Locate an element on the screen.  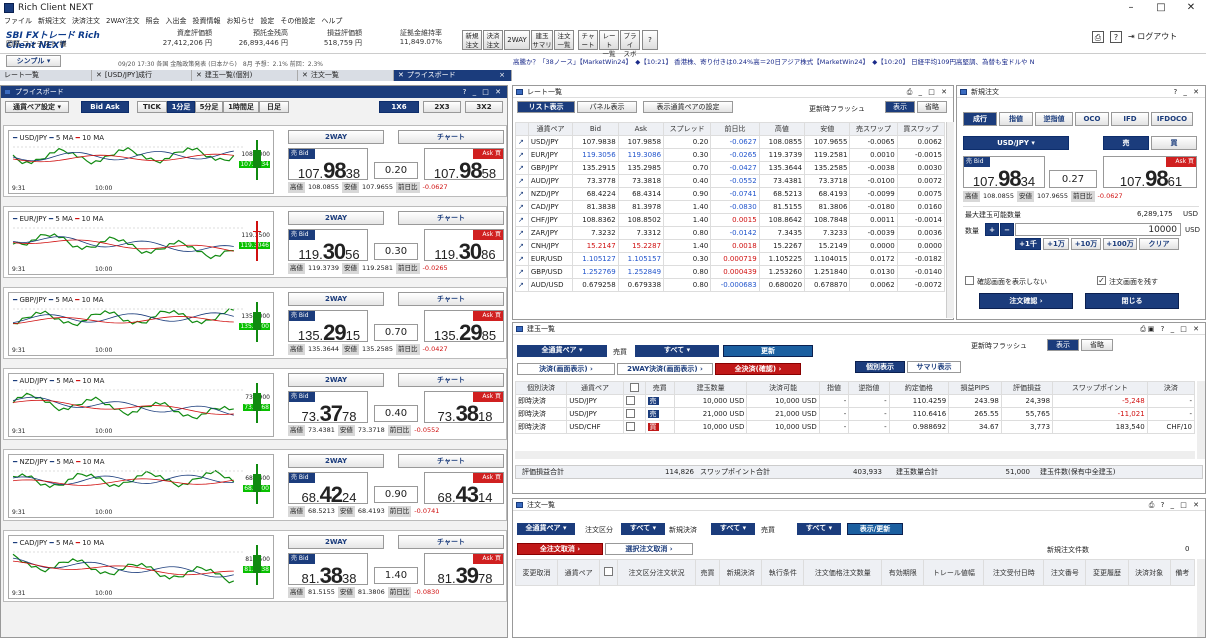
col-header: 約定価格 is located at coordinates (919, 388).